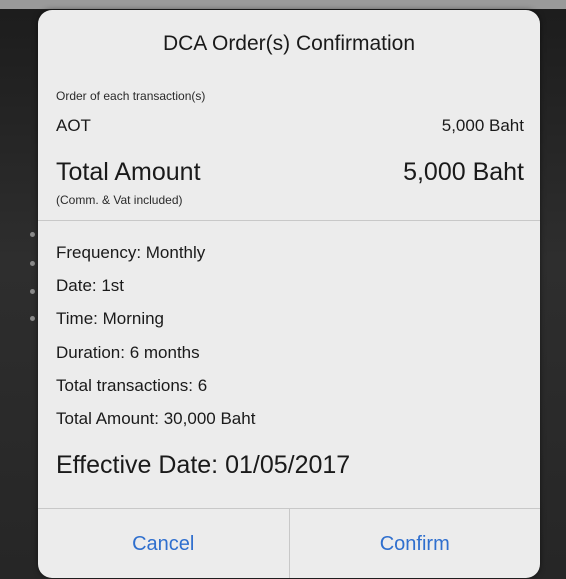 This screenshot has height=579, width=566. What do you see at coordinates (131, 96) in the screenshot?
I see `order-each-label: Order of each transaction(s)` at bounding box center [131, 96].